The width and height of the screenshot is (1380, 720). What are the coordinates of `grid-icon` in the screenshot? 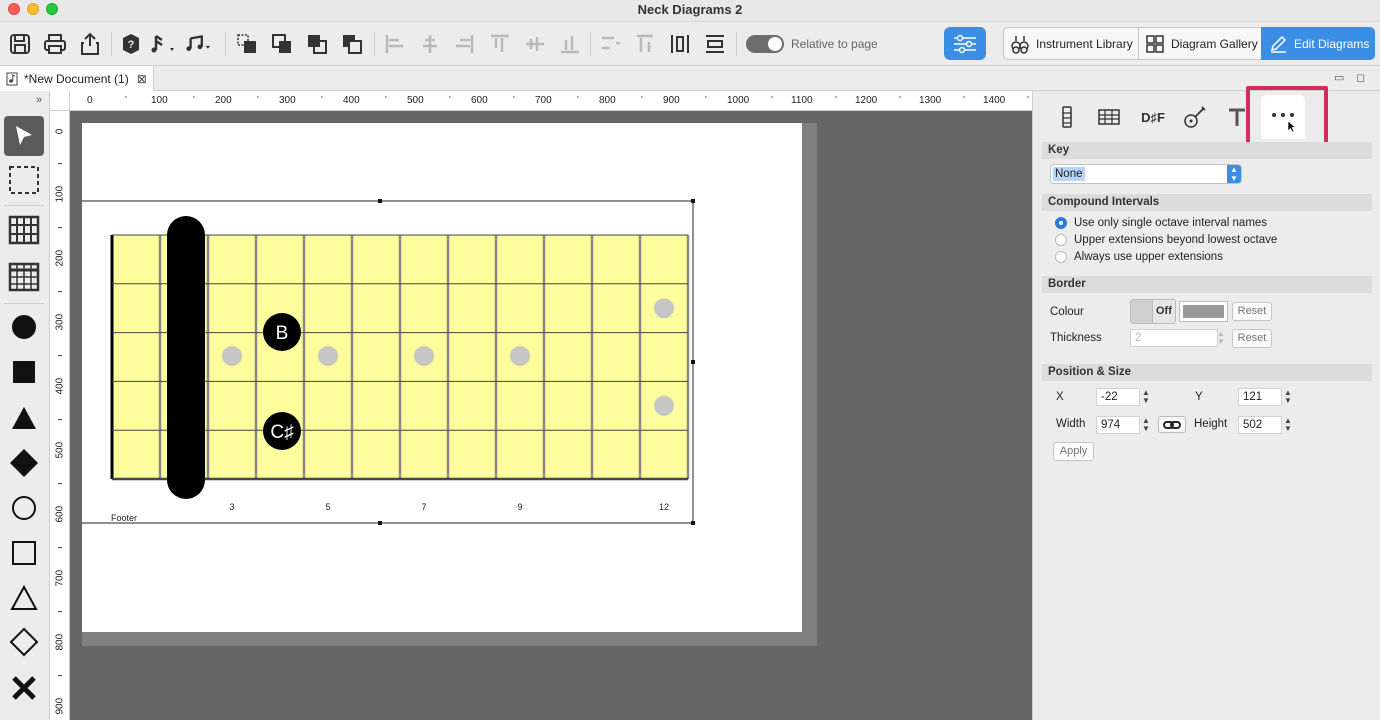 It's located at (1109, 117).